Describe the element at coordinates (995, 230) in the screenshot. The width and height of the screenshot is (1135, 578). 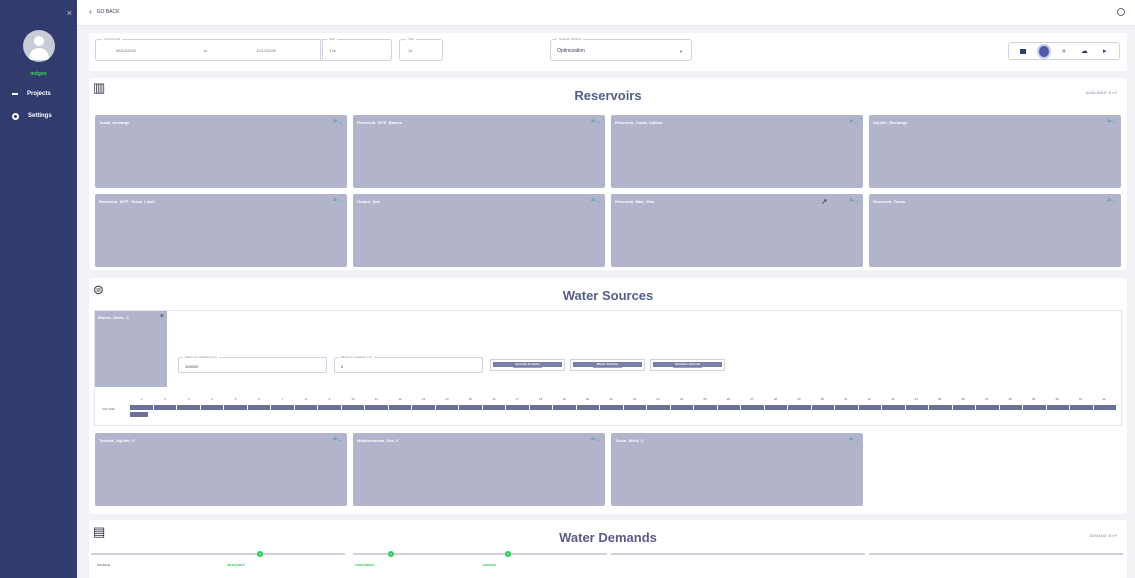
I see `reservoir-card: Reservoir_Tossa 🔧` at that location.